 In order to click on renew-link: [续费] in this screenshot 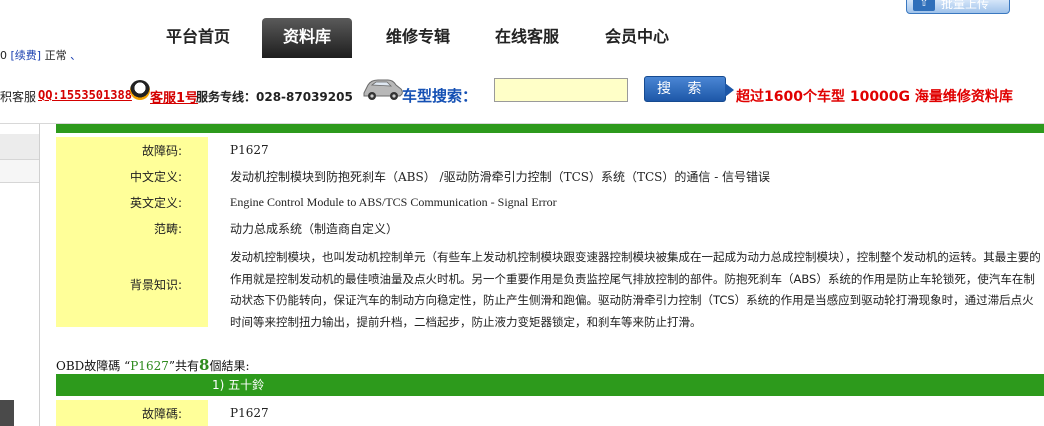, I will do `click(26, 55)`.